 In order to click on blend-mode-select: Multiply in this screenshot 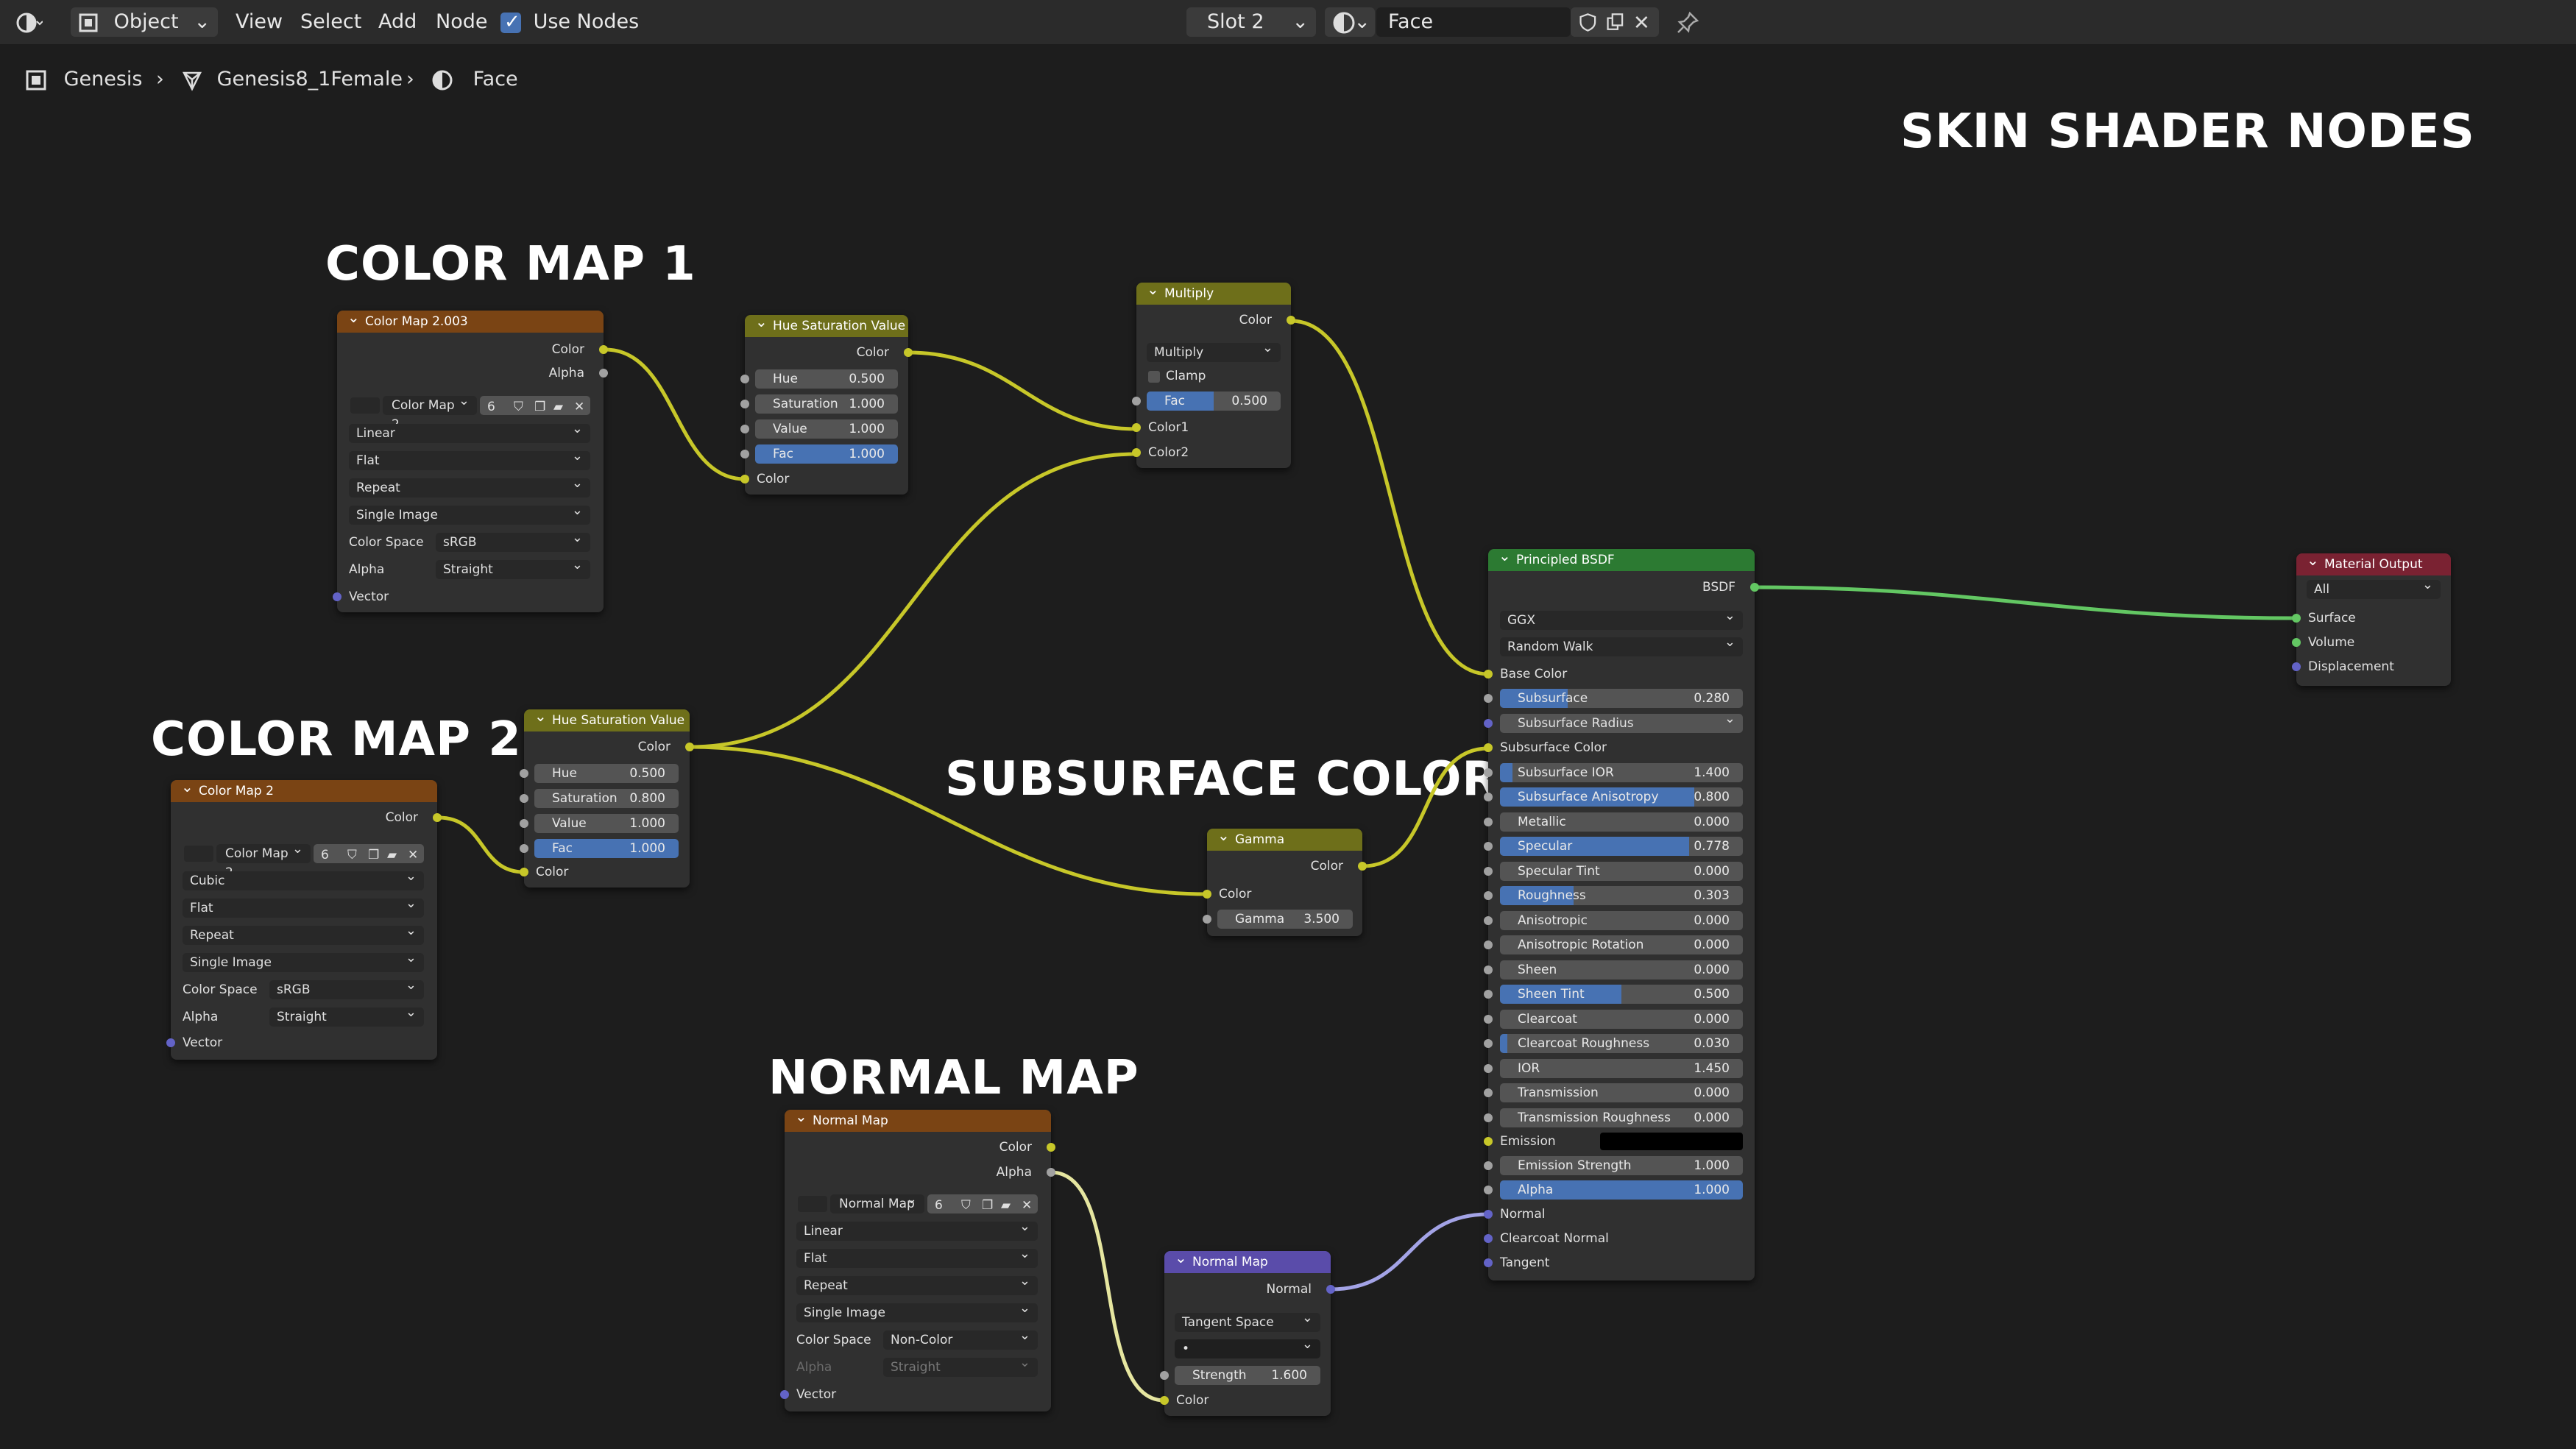, I will do `click(1214, 350)`.